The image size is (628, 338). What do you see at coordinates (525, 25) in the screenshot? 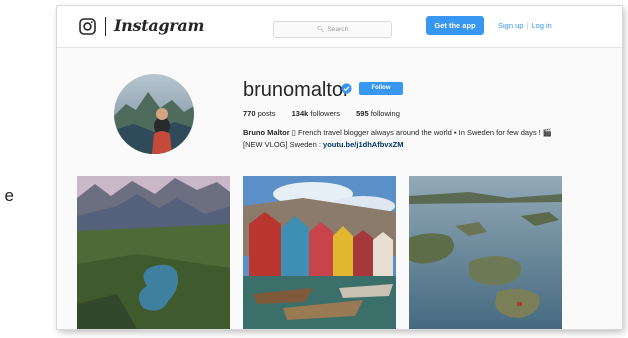
I see `auth-links: Sign up | Log in` at bounding box center [525, 25].